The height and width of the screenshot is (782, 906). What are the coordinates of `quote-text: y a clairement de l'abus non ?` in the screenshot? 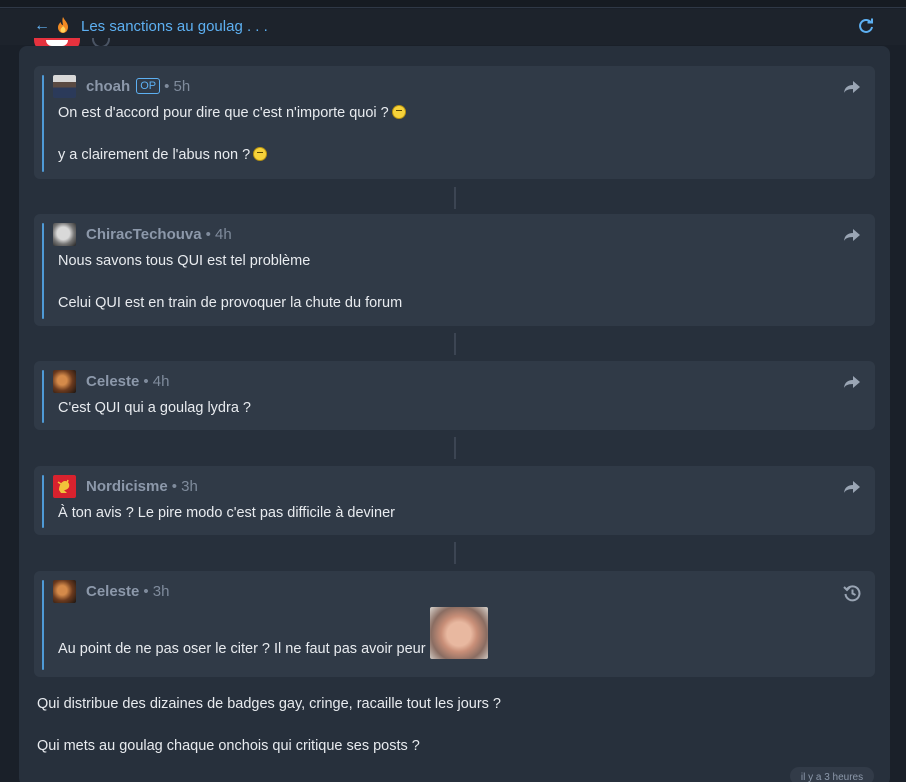 It's located at (154, 155).